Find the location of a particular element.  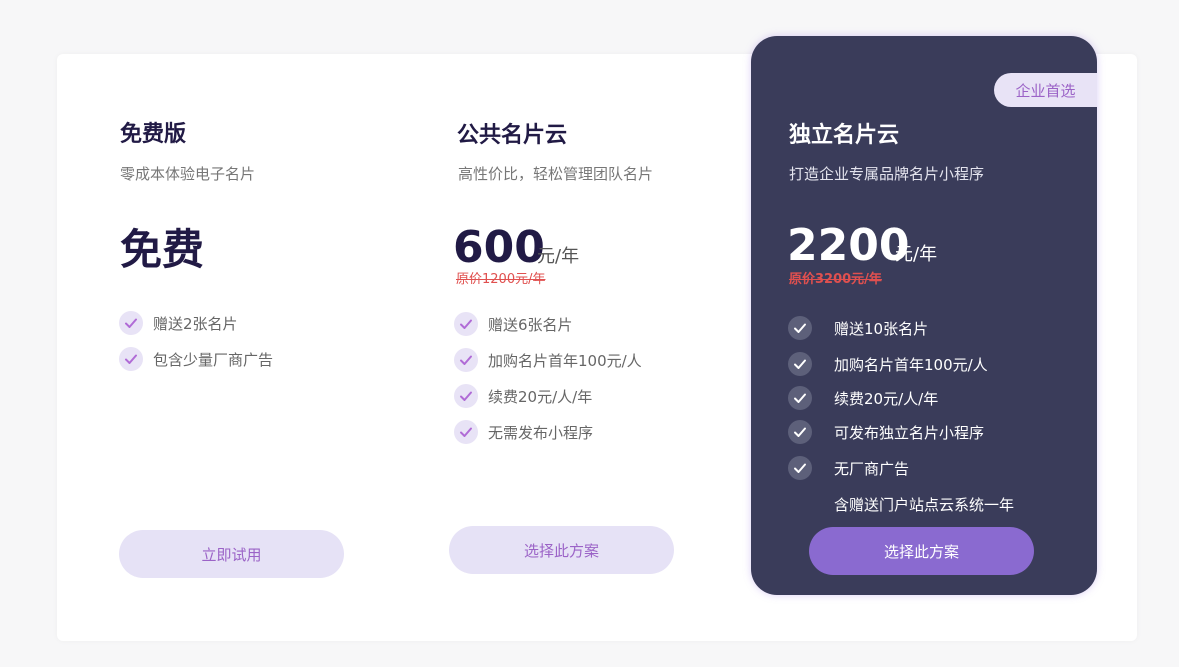

recommended-badge: 企业首选 is located at coordinates (1045, 90).